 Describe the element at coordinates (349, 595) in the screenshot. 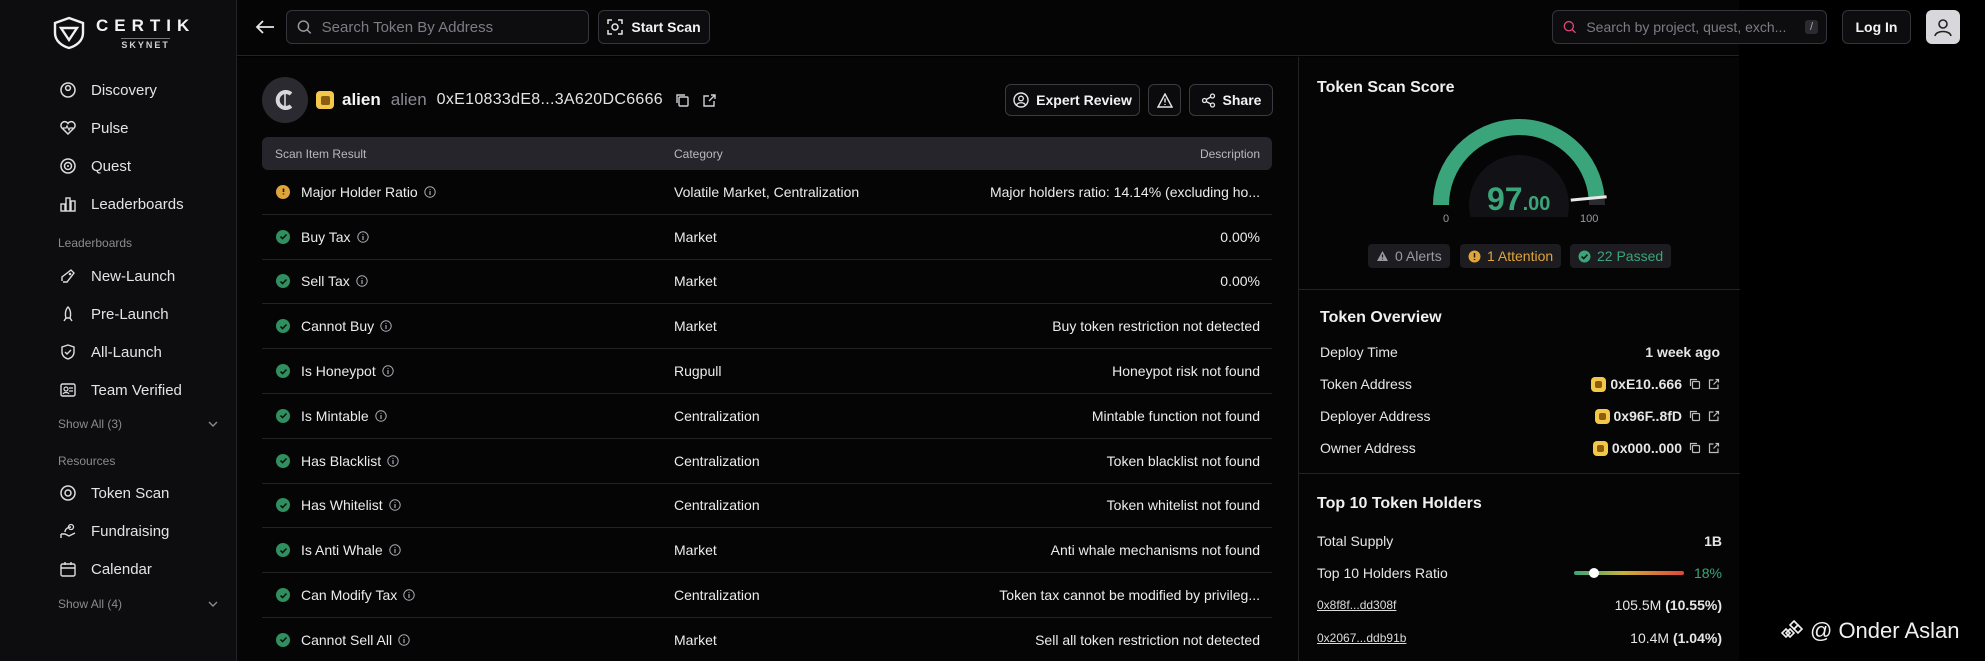

I see `scan-item-name: Can Modify Tax` at that location.